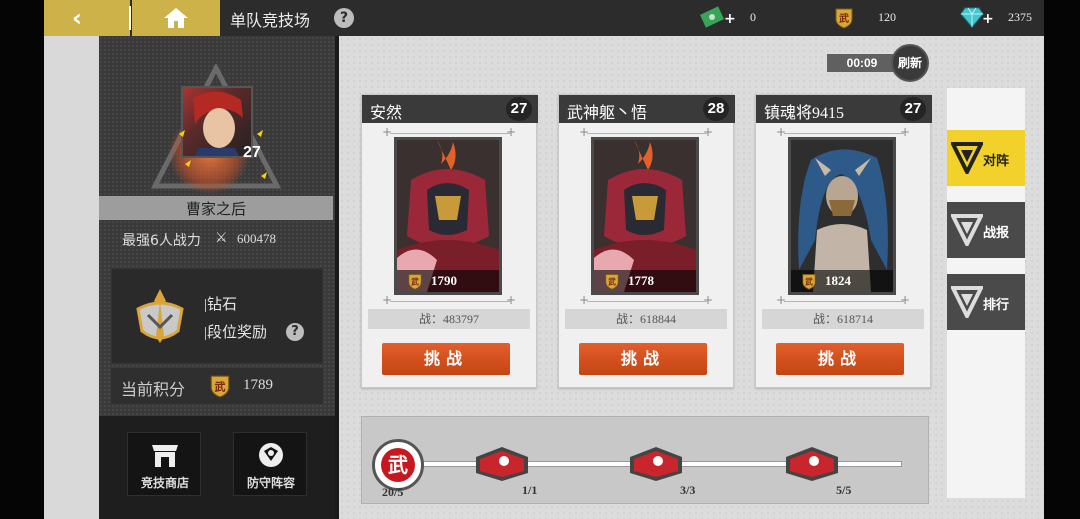 Image resolution: width=1080 pixels, height=519 pixels. Describe the element at coordinates (877, 18) in the screenshot. I see `token-resource: 武 120` at that location.